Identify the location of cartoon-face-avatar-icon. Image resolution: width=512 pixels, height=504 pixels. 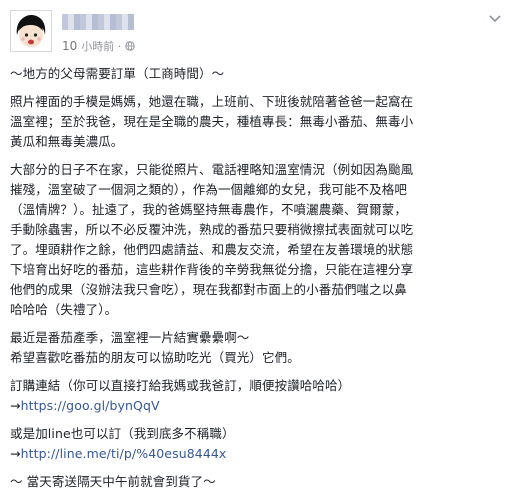
(31, 31).